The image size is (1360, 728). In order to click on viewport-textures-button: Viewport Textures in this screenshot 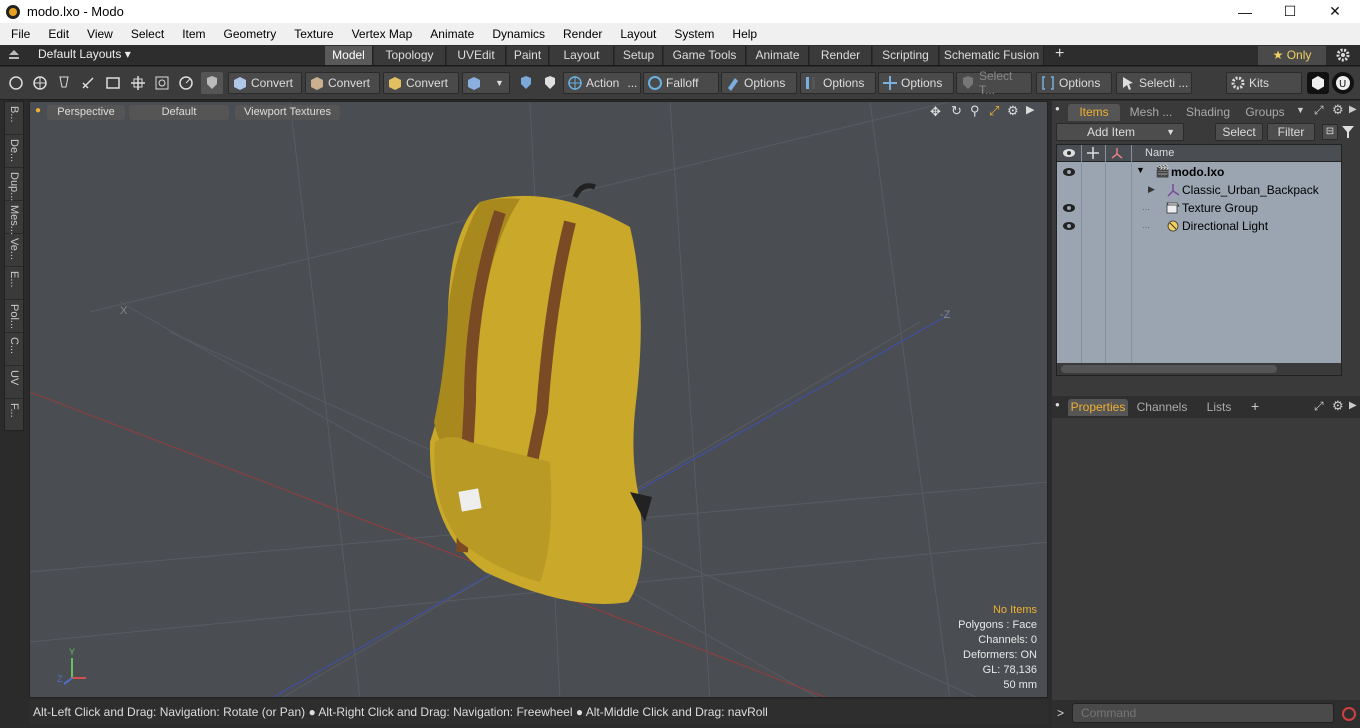, I will do `click(287, 112)`.